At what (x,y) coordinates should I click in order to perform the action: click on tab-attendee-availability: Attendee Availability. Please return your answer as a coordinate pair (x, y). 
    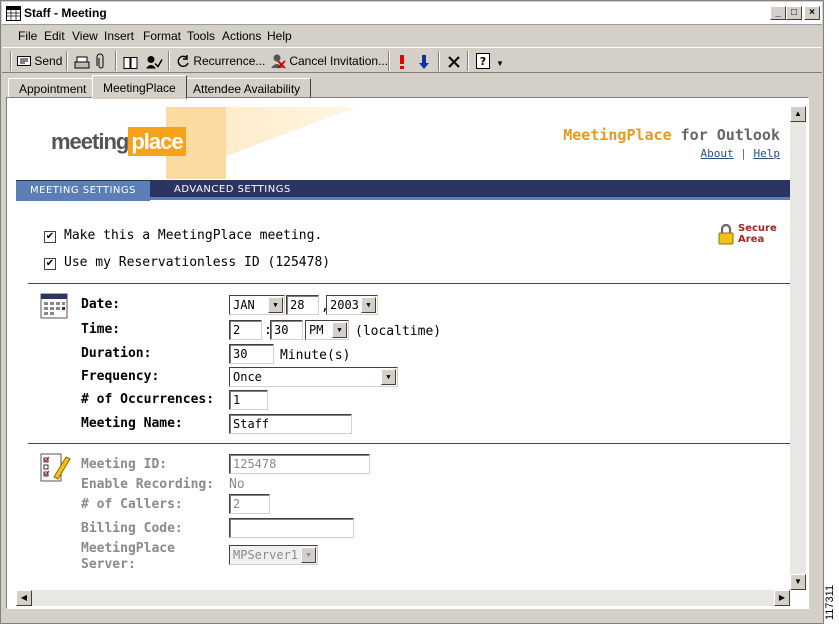
    Looking at the image, I should click on (247, 88).